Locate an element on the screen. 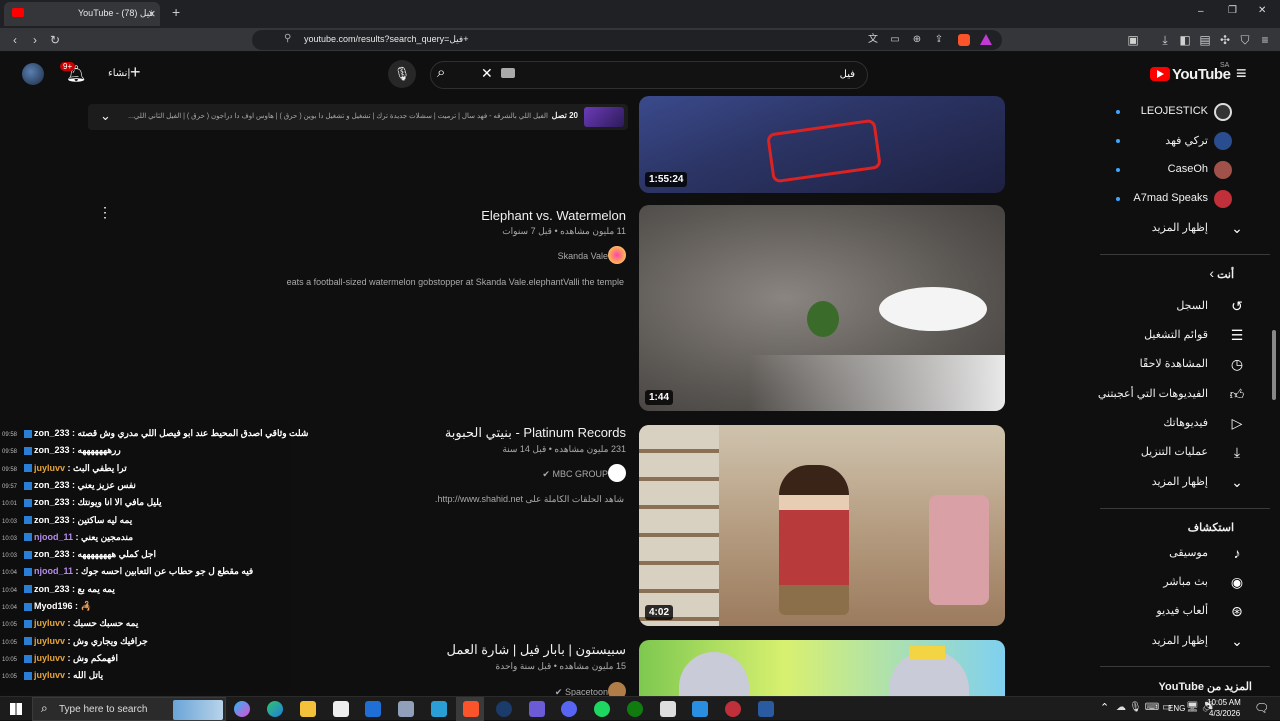 This screenshot has height=721, width=1280. keyboard-icon is located at coordinates (508, 73).